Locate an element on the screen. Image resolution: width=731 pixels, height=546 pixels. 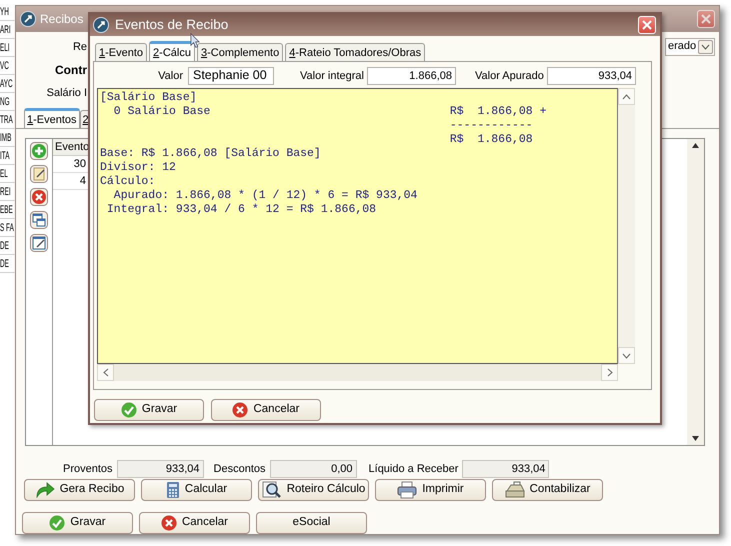
tab: 4-Rateio Tomadores/Obras is located at coordinates (355, 52).